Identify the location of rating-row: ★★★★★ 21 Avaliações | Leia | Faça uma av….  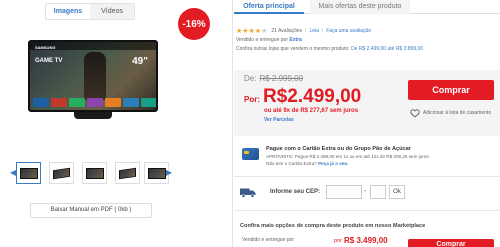
(303, 31).